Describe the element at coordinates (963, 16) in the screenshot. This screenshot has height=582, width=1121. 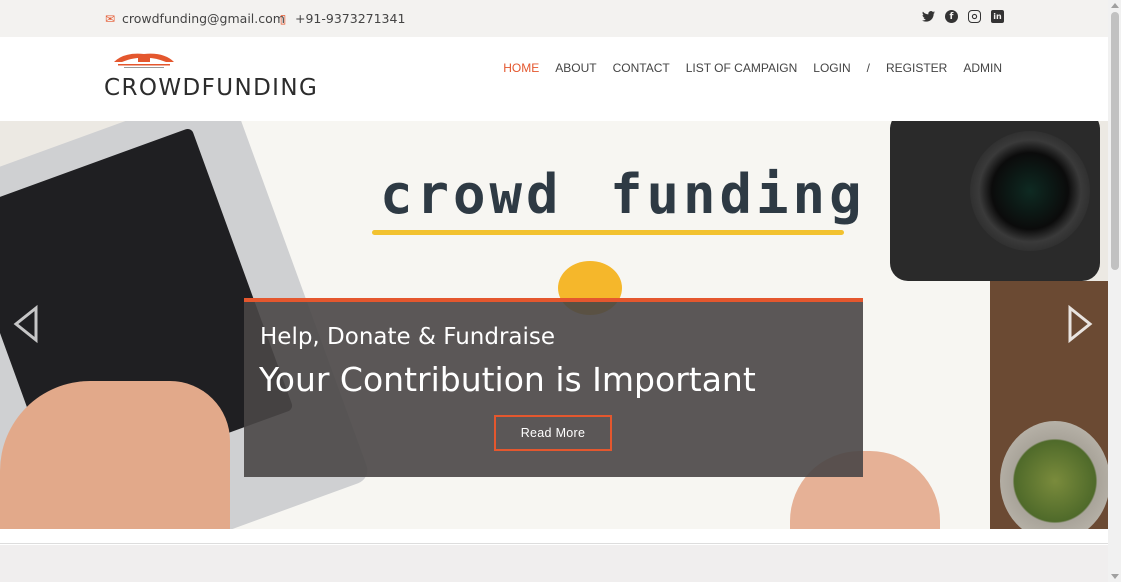
I see `social-links: f in` at that location.